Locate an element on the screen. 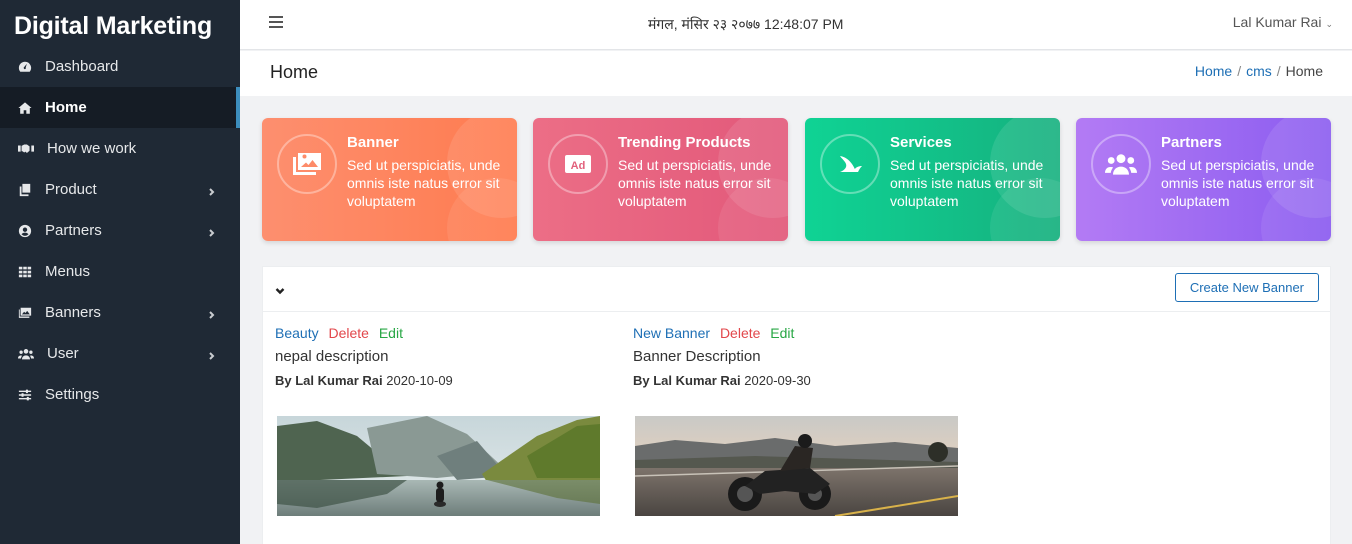 This screenshot has height=544, width=1352. sidebar-item-label: Partners is located at coordinates (73, 230).